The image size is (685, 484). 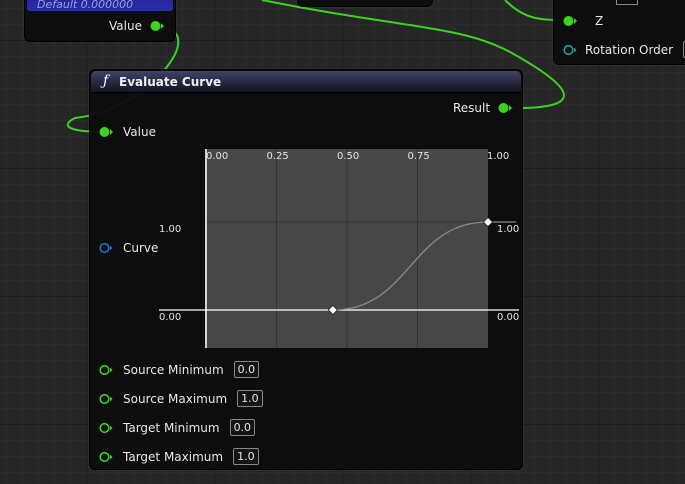 What do you see at coordinates (619, 32) in the screenshot?
I see `rotator-node: Z Rotation Order Z` at bounding box center [619, 32].